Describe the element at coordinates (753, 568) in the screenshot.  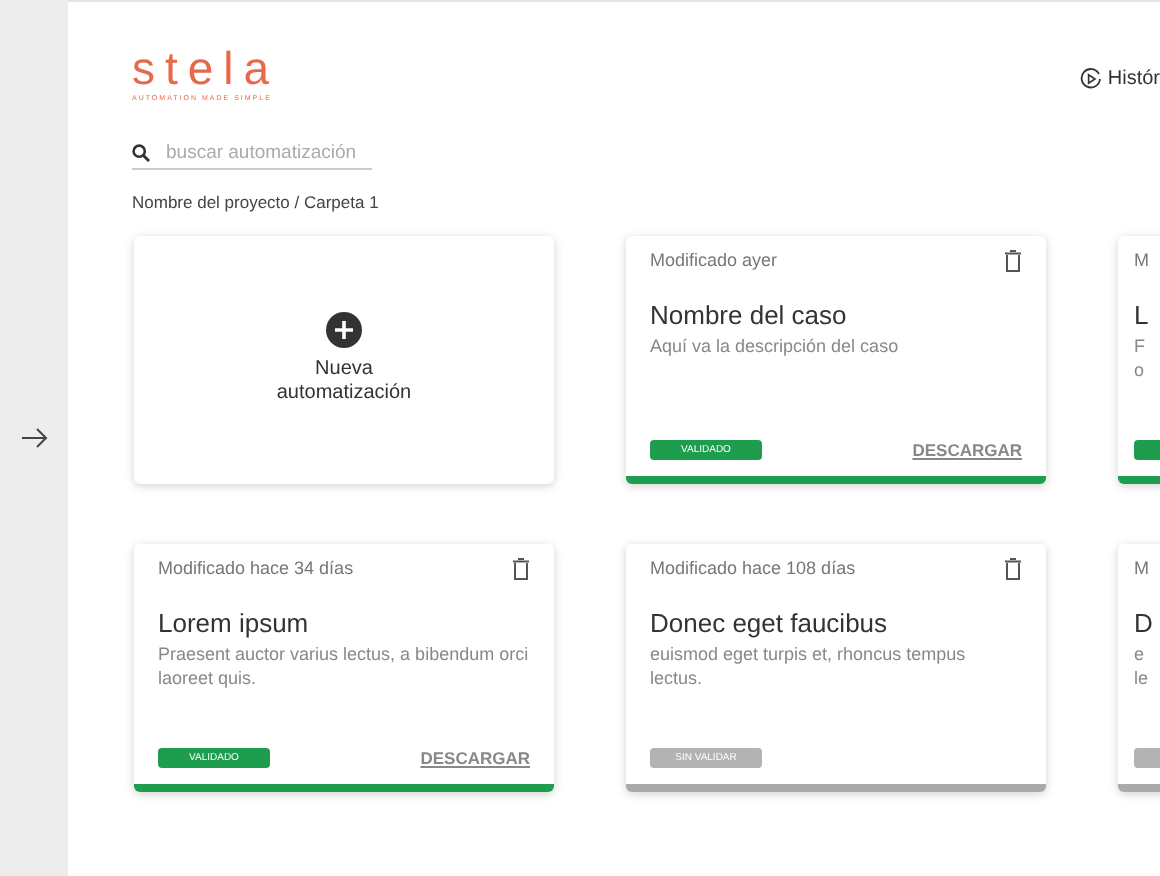
I see `modified-date: Modificado hace 108 días` at that location.